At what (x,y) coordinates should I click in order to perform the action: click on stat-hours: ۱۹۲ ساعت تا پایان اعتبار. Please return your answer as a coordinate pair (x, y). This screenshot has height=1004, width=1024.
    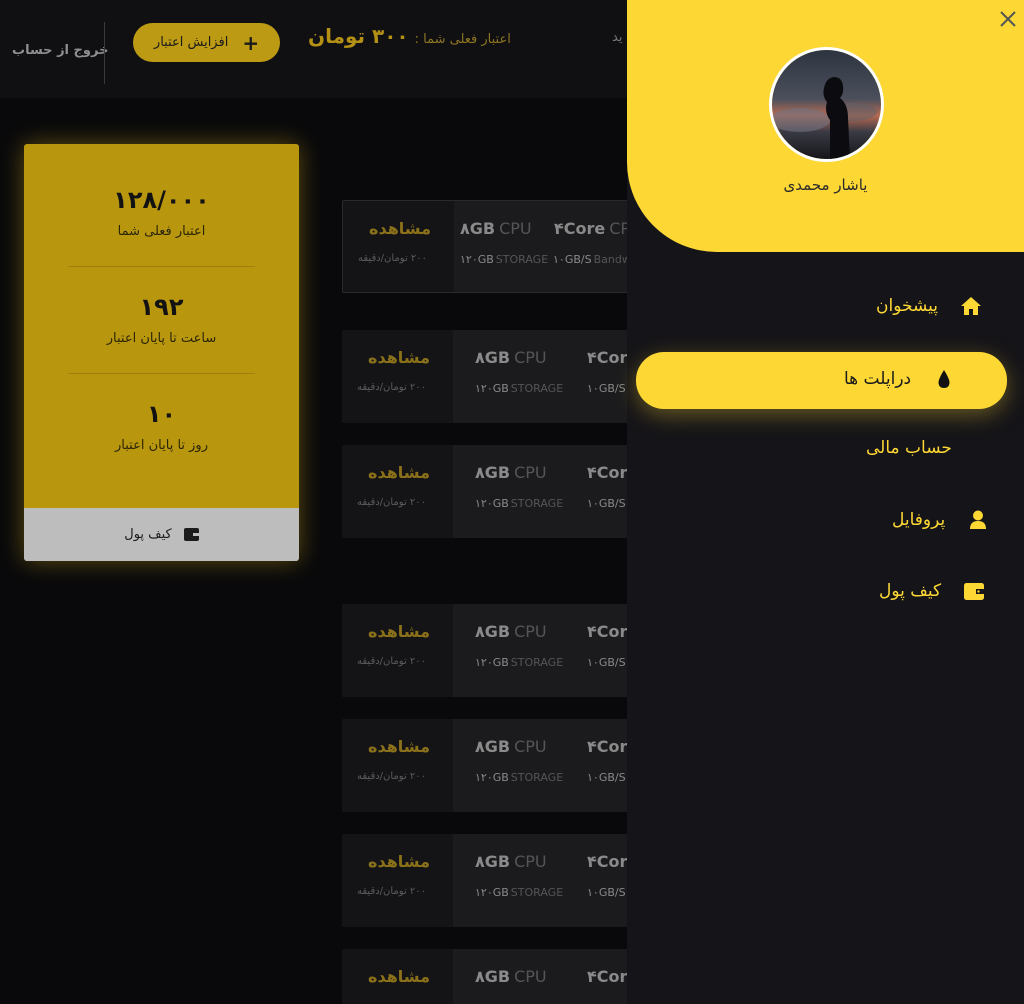
    Looking at the image, I should click on (161, 319).